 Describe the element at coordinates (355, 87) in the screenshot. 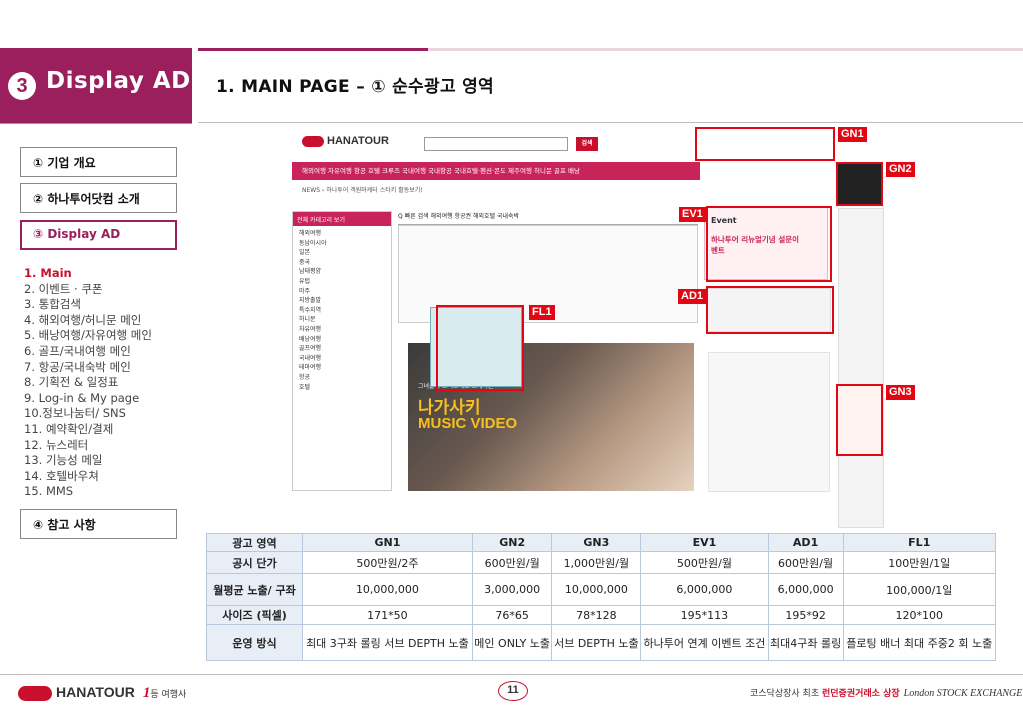

I see `page-title: 1. MAIN PAGE – ① 순수광고 영역` at that location.